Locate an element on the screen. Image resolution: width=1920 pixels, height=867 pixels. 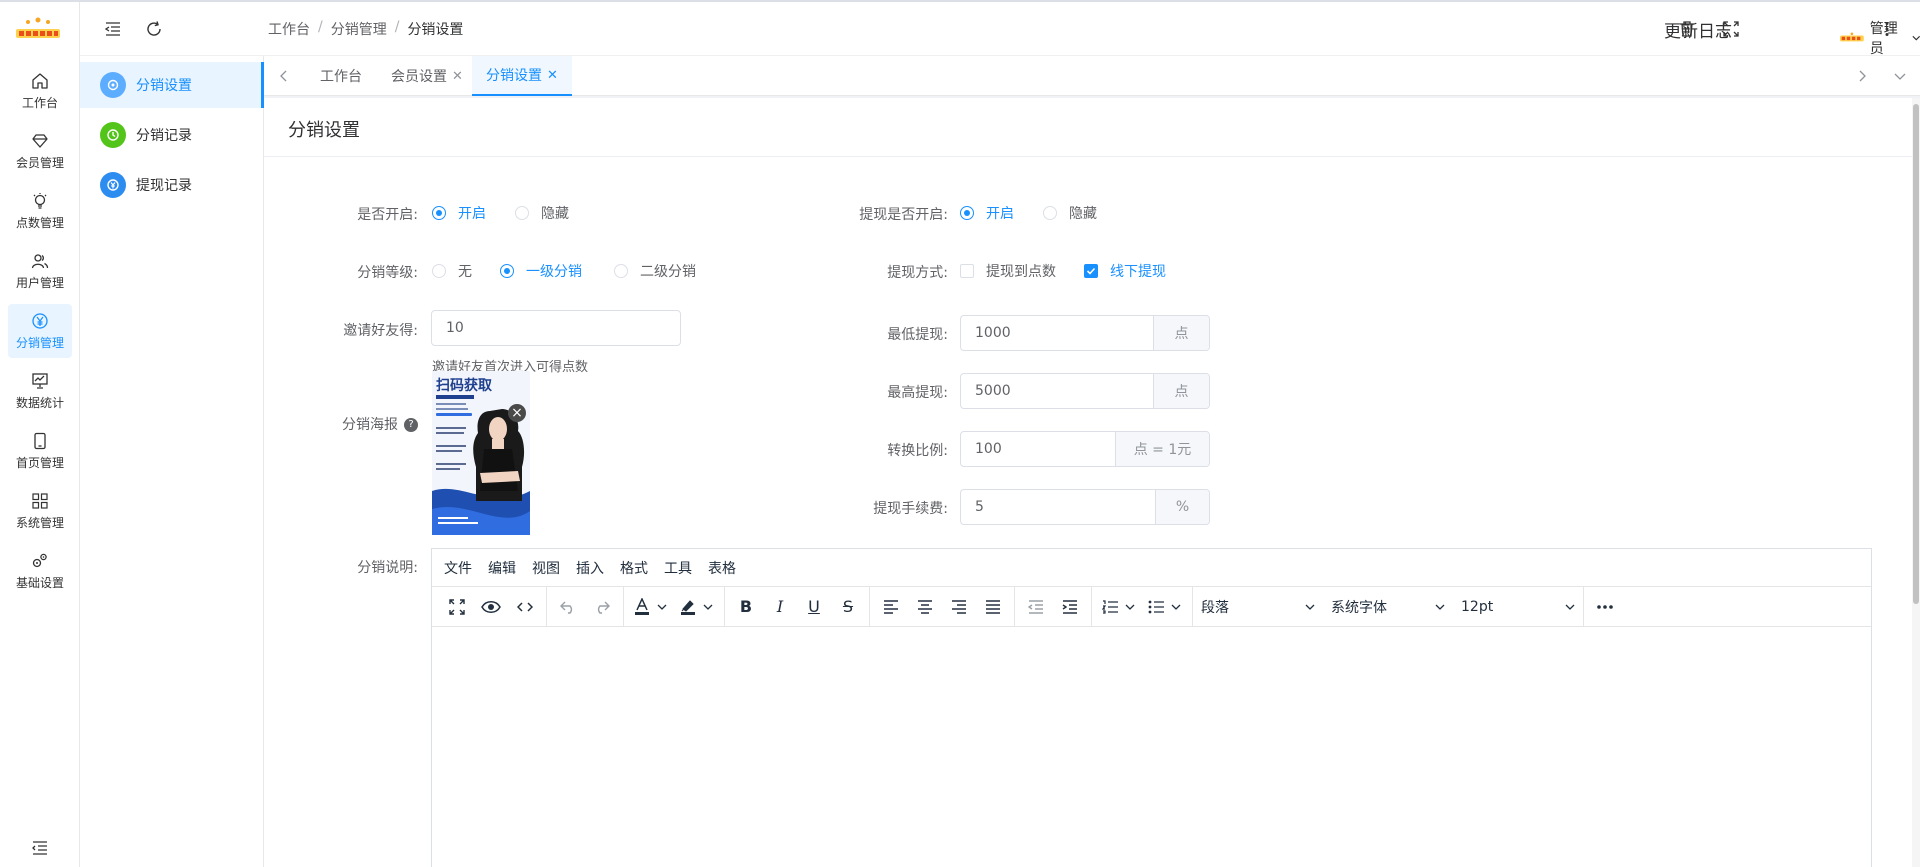
tab-distribution-settings: 分销设置 ✕ is located at coordinates (522, 76).